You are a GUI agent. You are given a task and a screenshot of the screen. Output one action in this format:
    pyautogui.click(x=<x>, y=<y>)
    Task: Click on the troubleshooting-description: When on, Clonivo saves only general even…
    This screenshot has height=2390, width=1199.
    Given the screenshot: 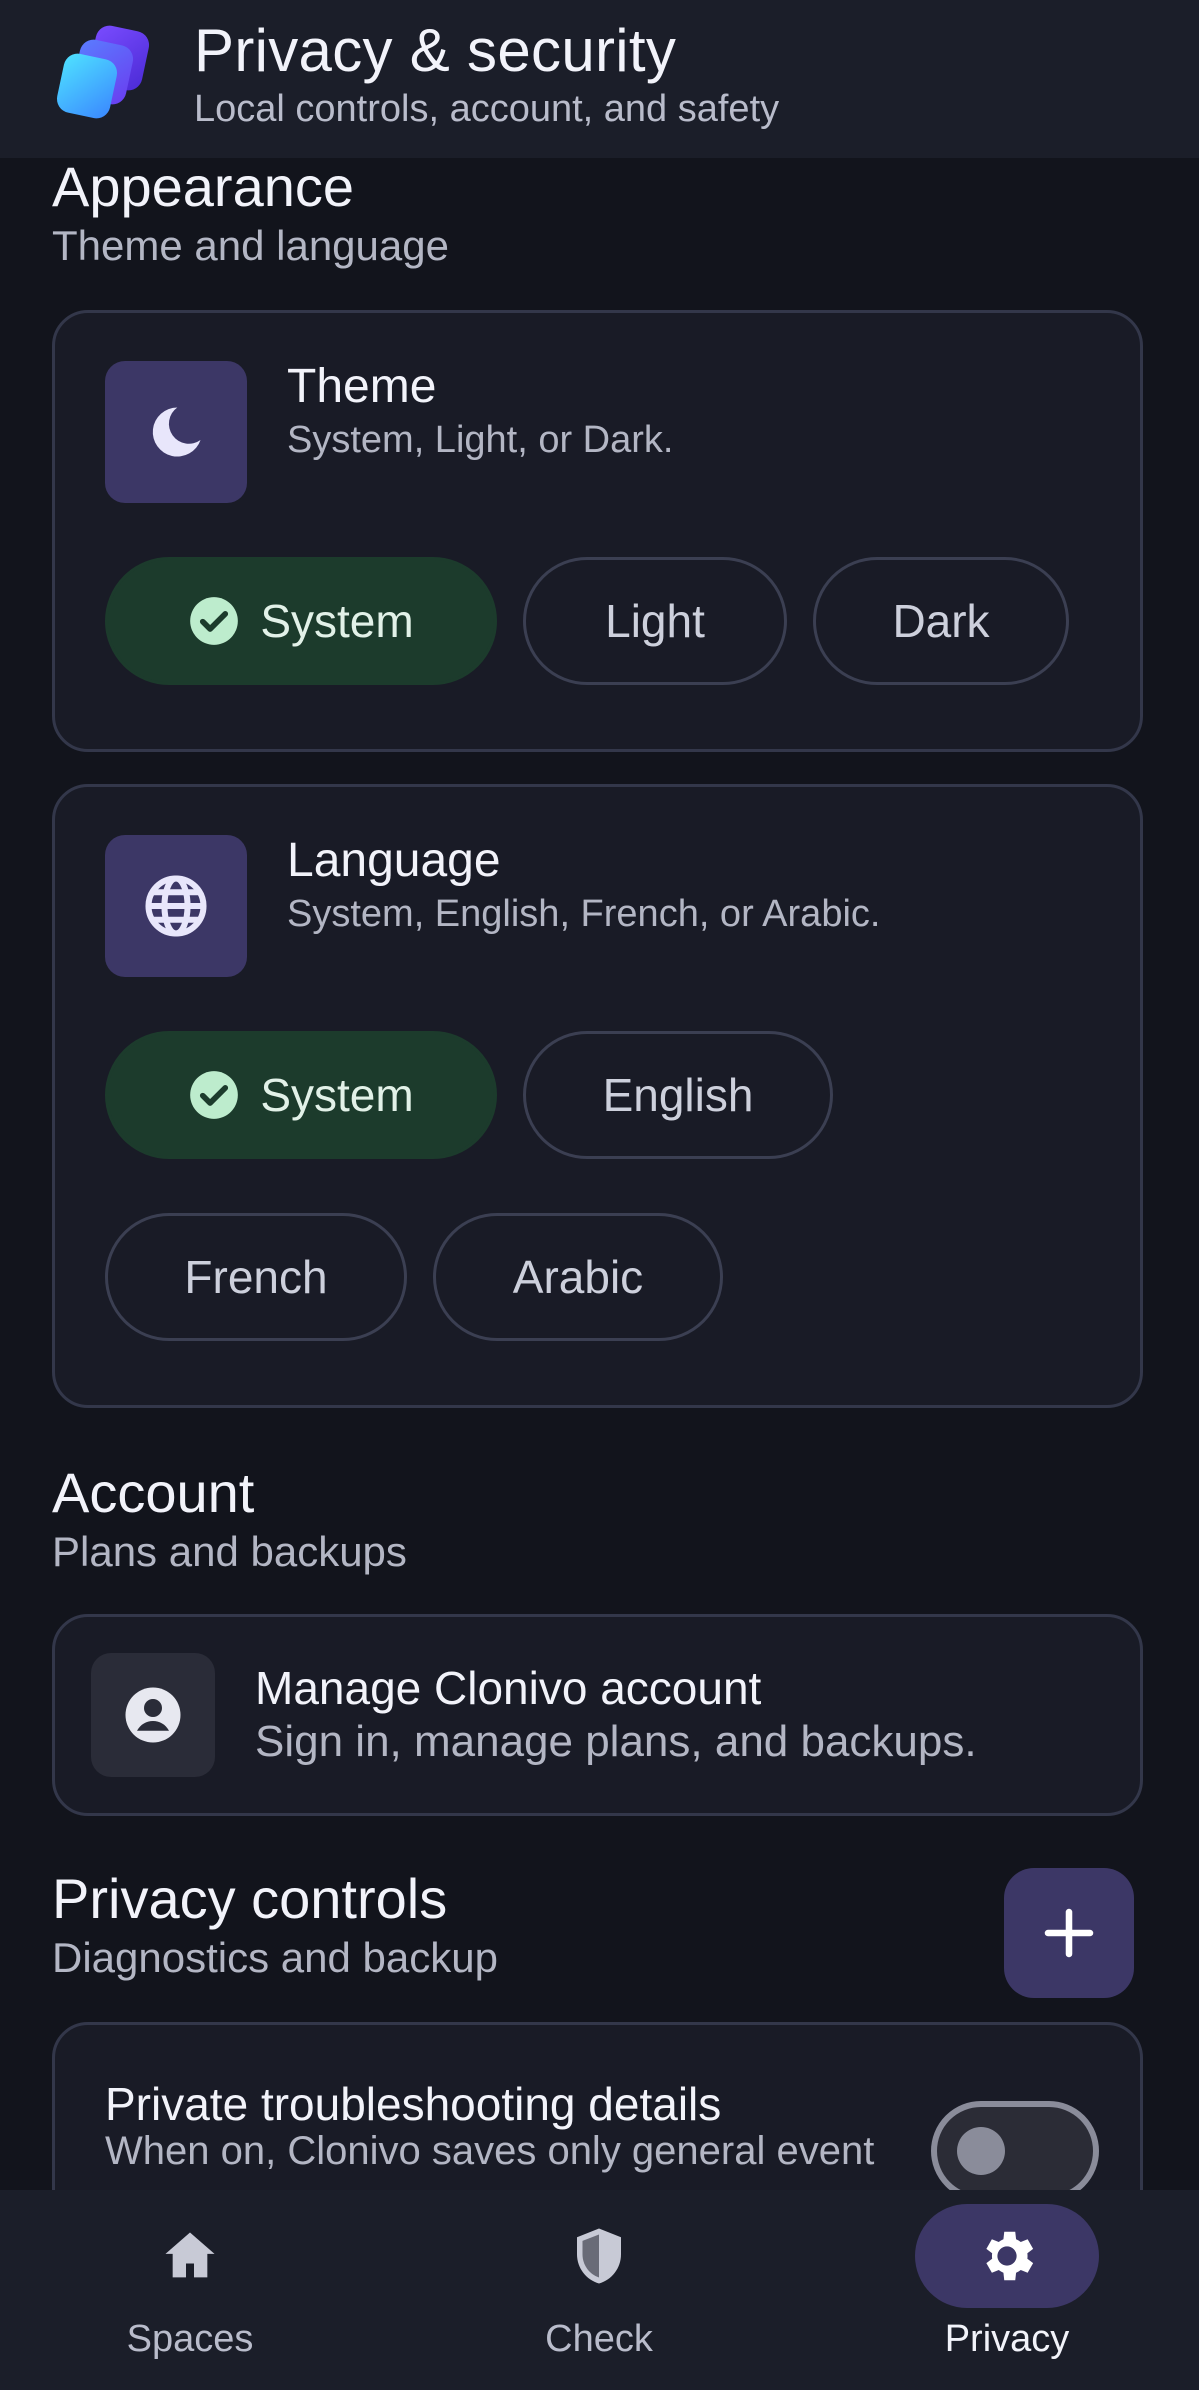 What is the action you would take?
    pyautogui.click(x=490, y=2151)
    